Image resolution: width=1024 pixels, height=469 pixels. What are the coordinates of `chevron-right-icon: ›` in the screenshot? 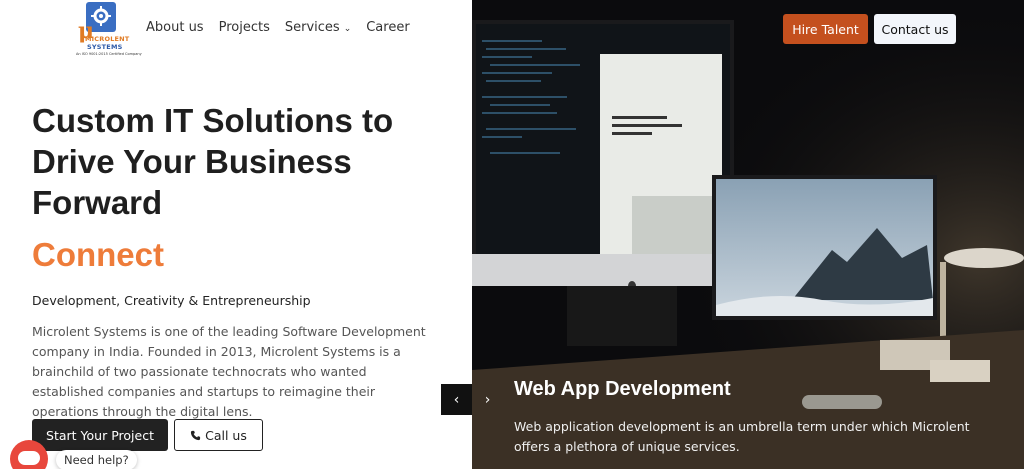 It's located at (487, 399).